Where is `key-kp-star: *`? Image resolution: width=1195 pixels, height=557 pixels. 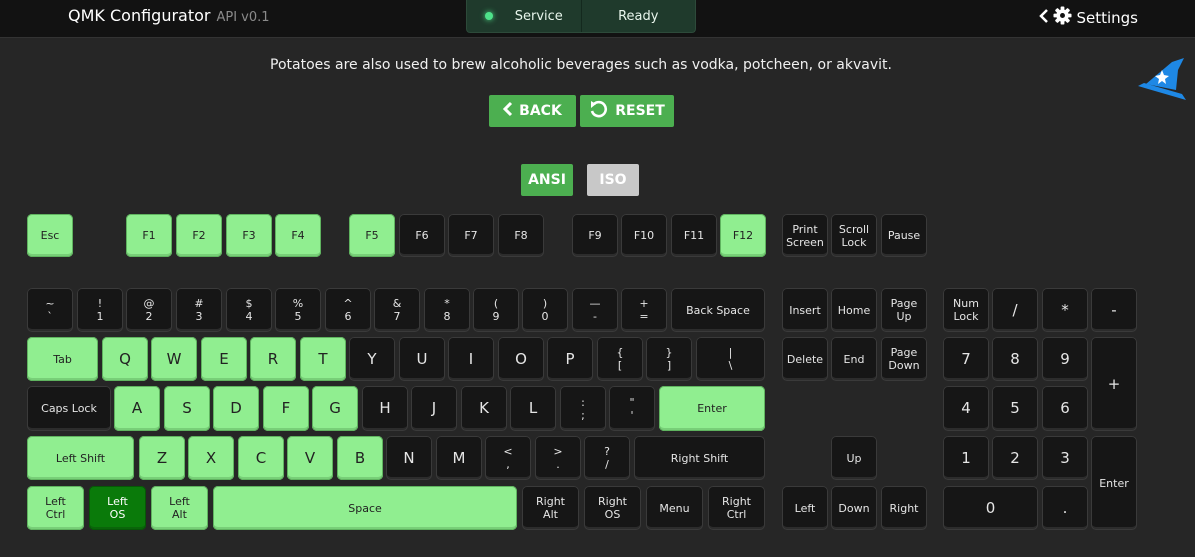 key-kp-star: * is located at coordinates (1065, 310).